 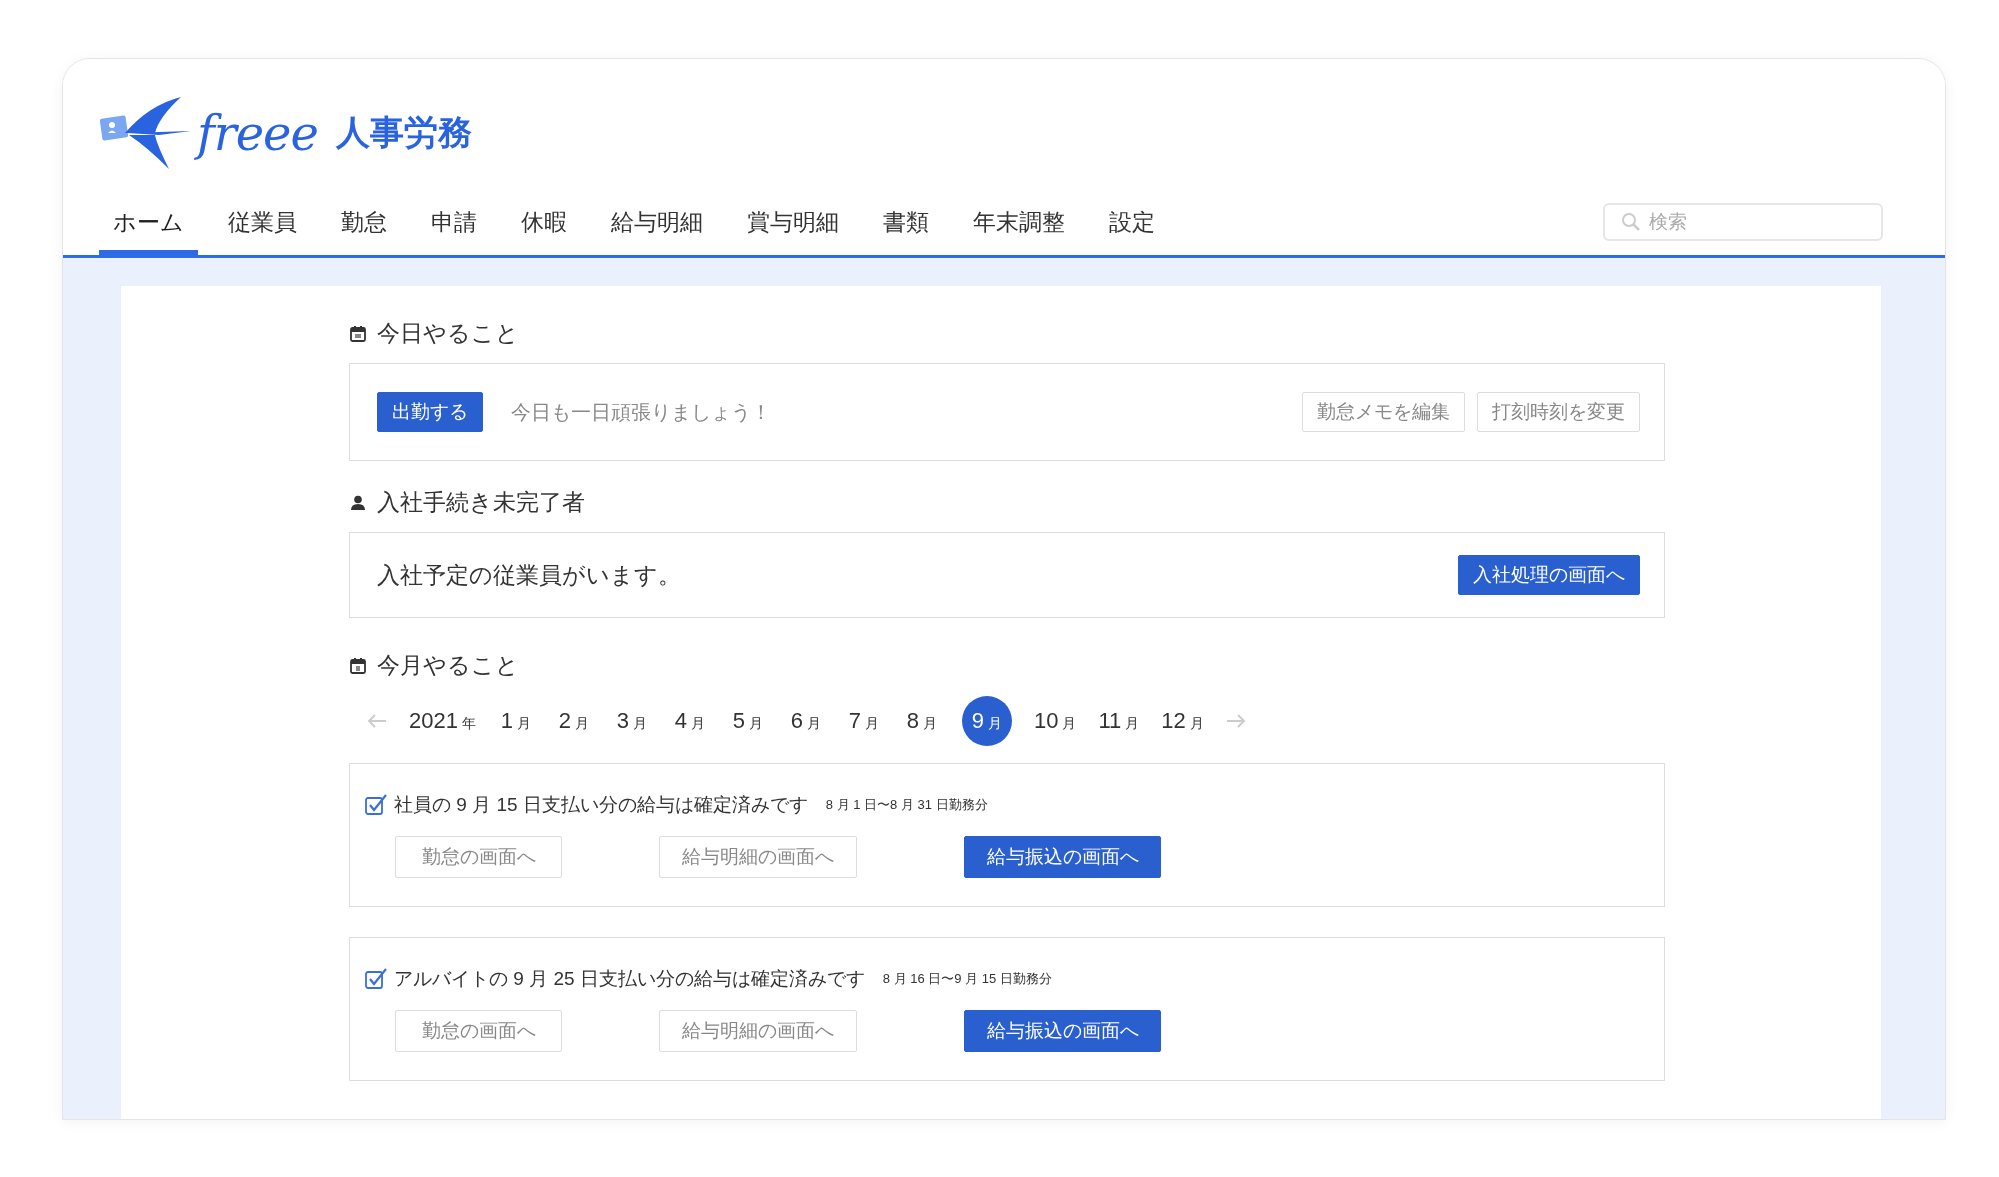 I want to click on nav-tab: 休暇, so click(x=544, y=228).